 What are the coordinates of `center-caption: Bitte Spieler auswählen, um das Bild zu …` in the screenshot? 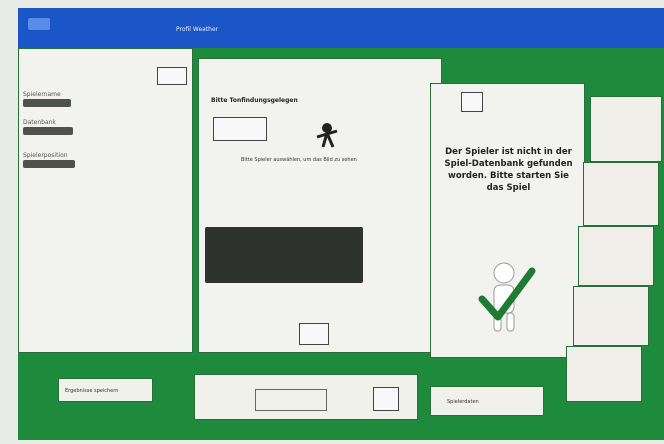 It's located at (299, 160).